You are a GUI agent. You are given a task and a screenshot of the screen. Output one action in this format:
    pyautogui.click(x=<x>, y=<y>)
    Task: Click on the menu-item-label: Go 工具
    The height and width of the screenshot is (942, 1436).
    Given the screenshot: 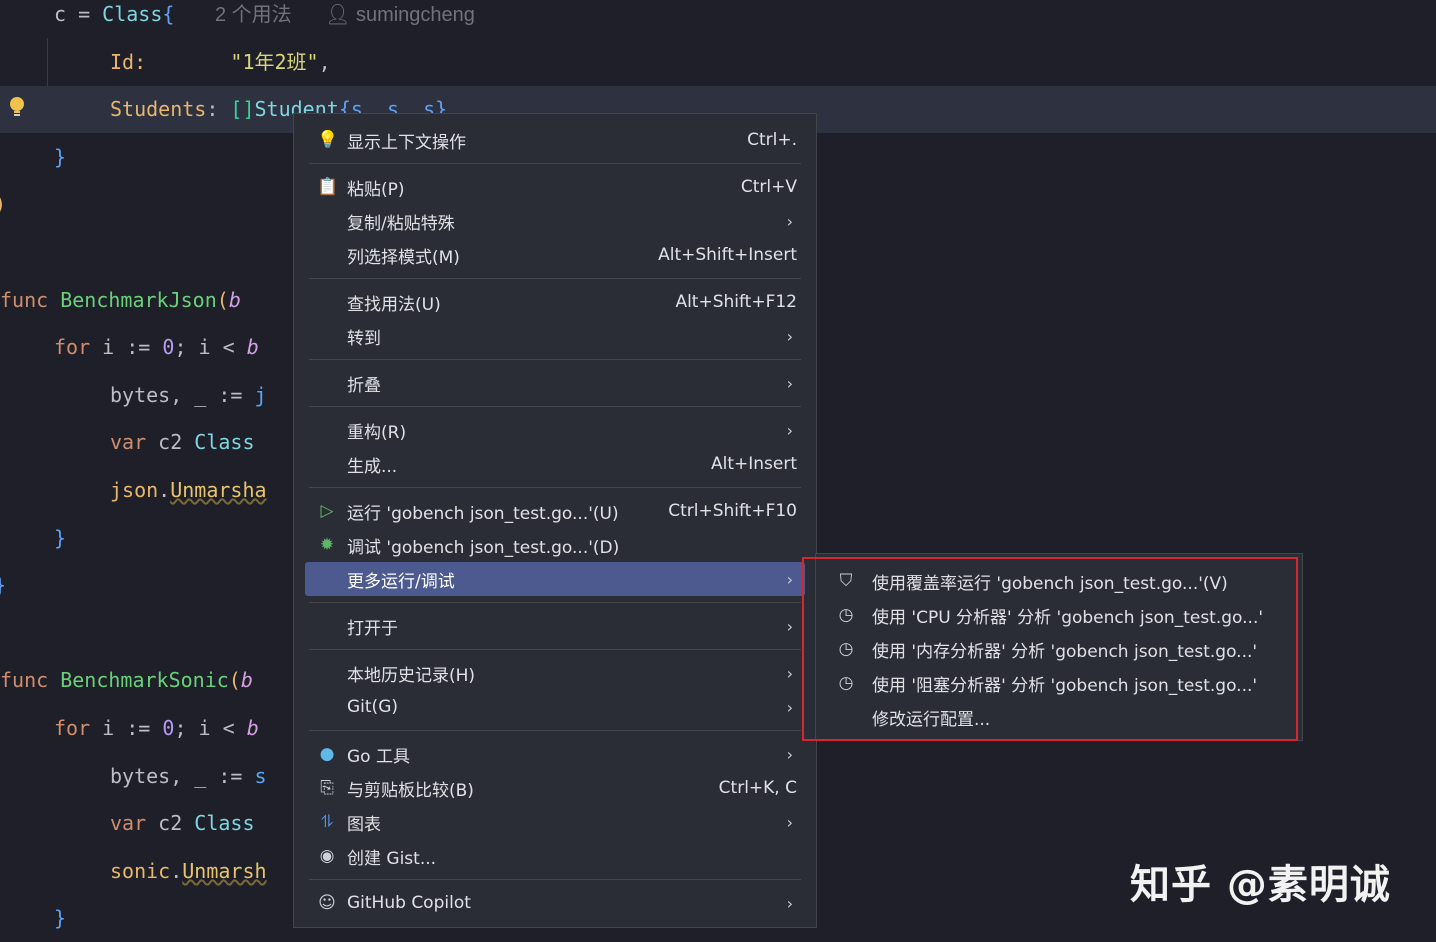 What is the action you would take?
    pyautogui.click(x=378, y=756)
    